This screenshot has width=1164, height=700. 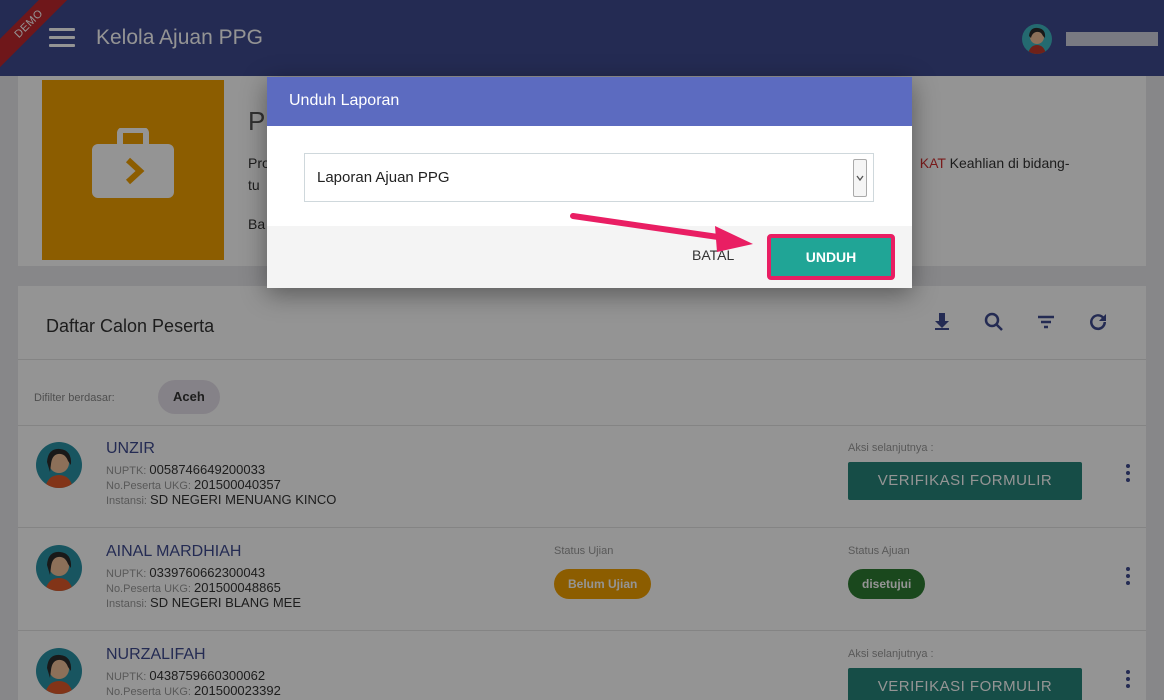 I want to click on dialog-header: Unduh Laporan, so click(x=589, y=101).